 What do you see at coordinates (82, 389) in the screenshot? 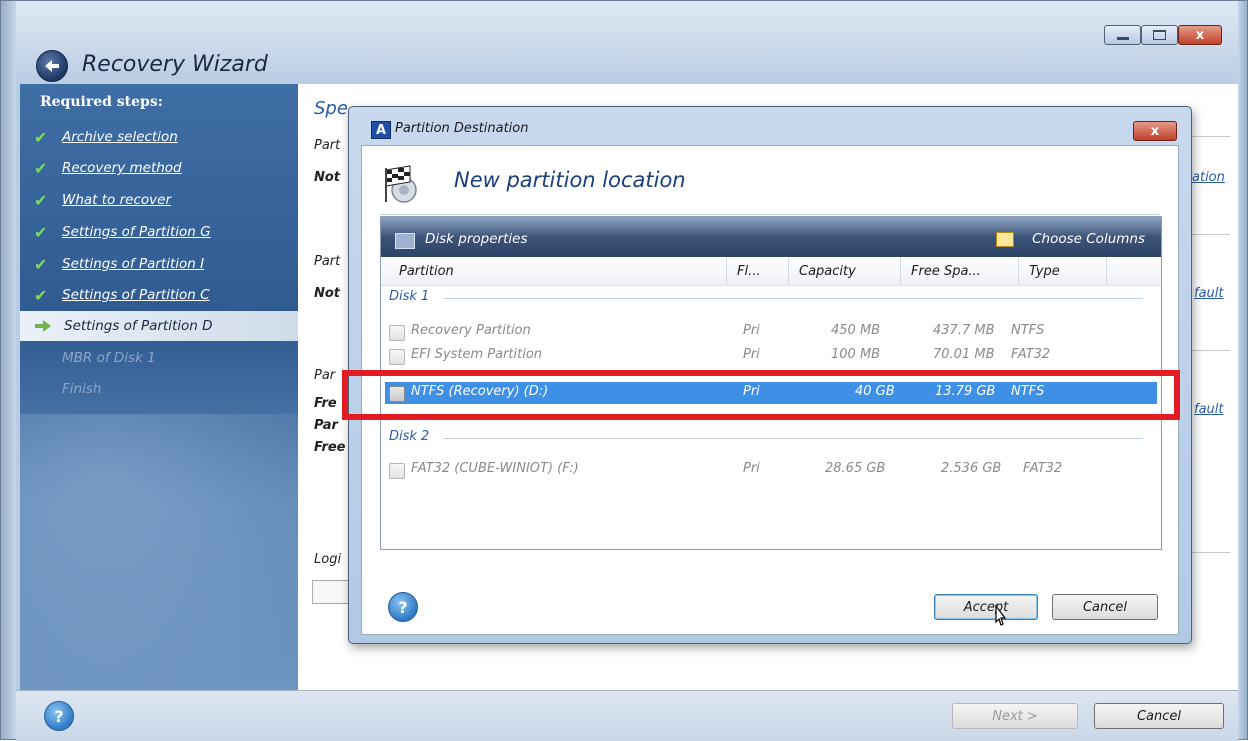
I see `sidebar-item-label: Finish` at bounding box center [82, 389].